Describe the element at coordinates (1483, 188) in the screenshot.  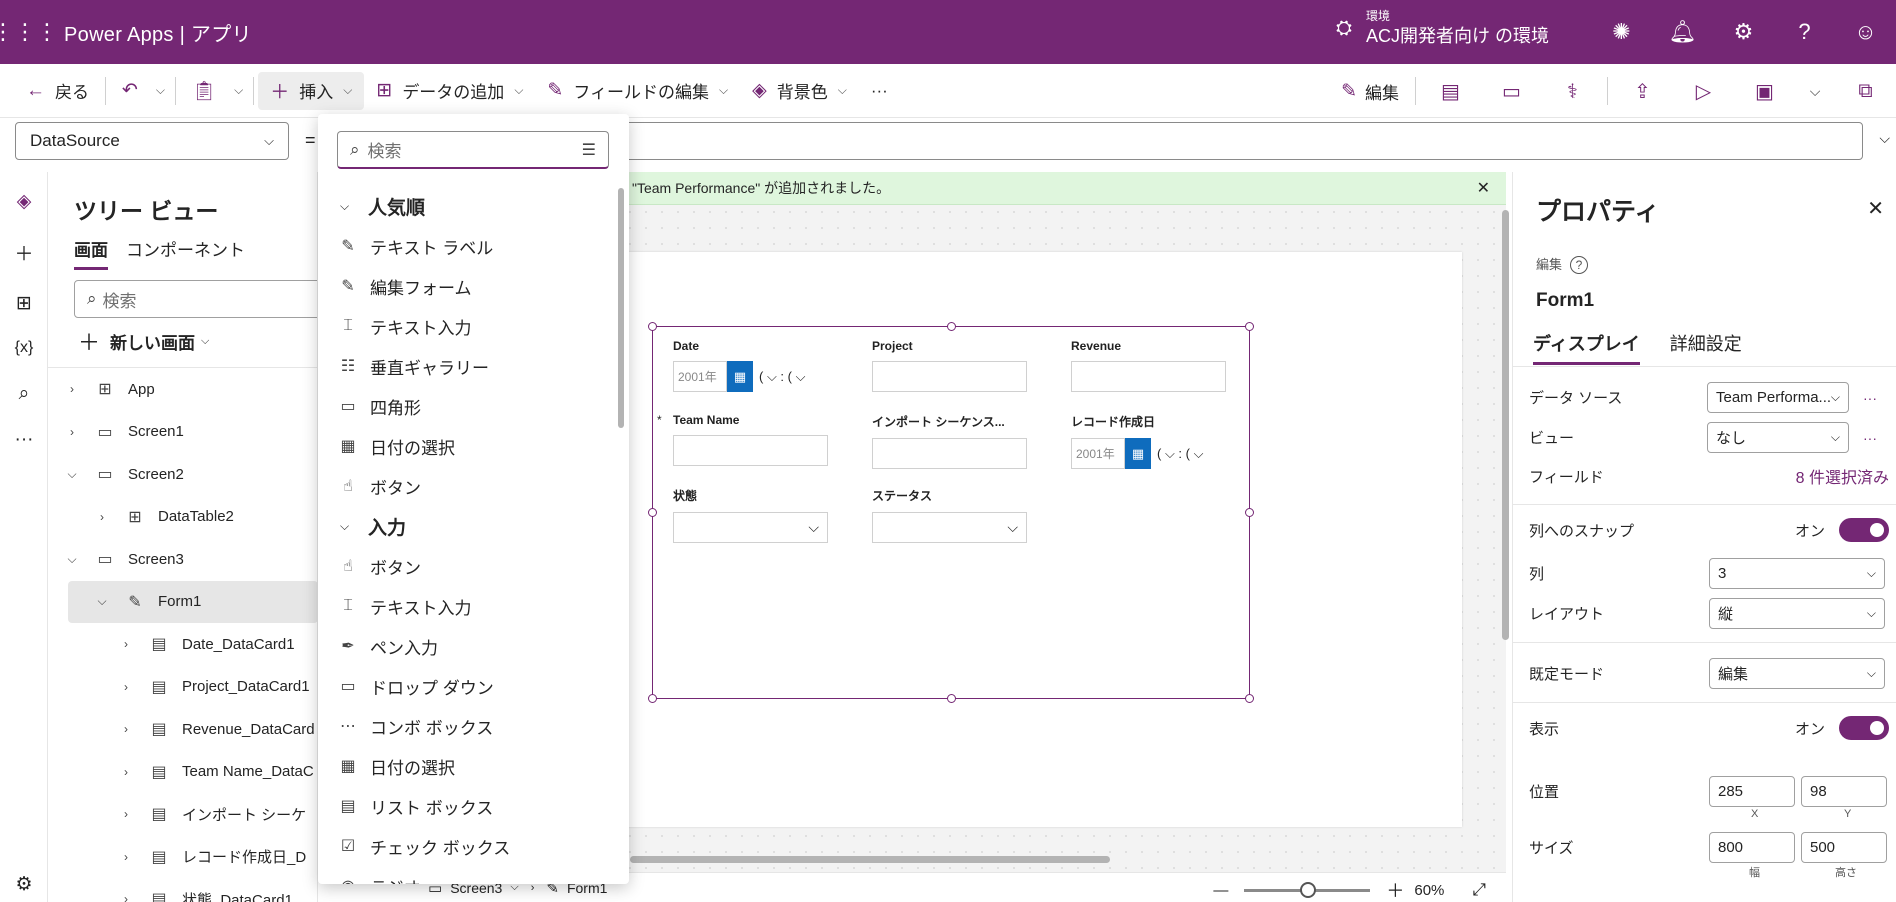
I see `close-icon: ✕` at that location.